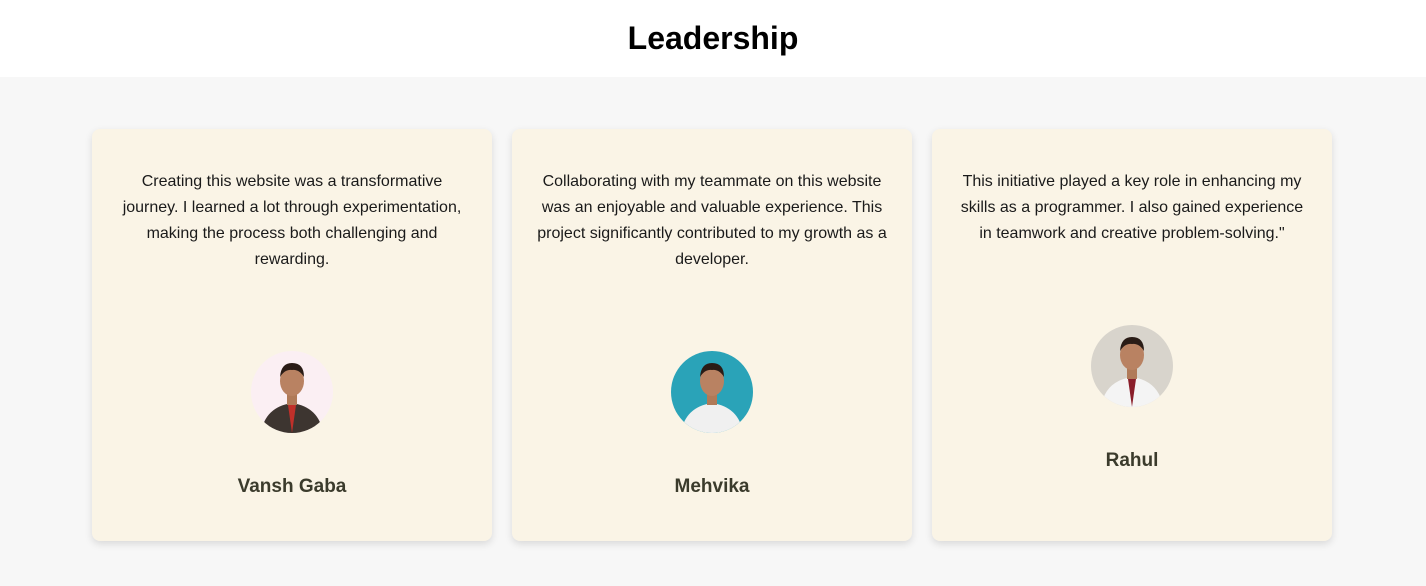 Image resolution: width=1426 pixels, height=586 pixels. I want to click on leader-name: Vansh Gaba, so click(292, 486).